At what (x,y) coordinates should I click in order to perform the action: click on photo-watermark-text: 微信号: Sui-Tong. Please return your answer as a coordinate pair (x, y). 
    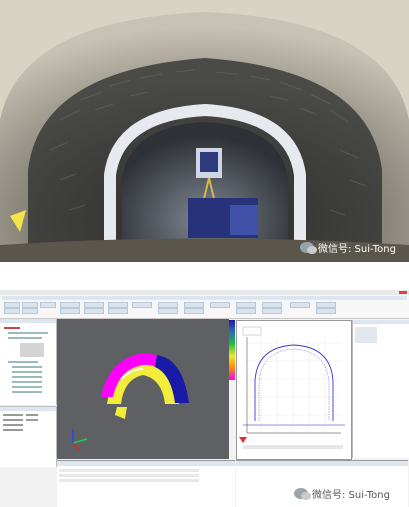
    Looking at the image, I should click on (357, 249).